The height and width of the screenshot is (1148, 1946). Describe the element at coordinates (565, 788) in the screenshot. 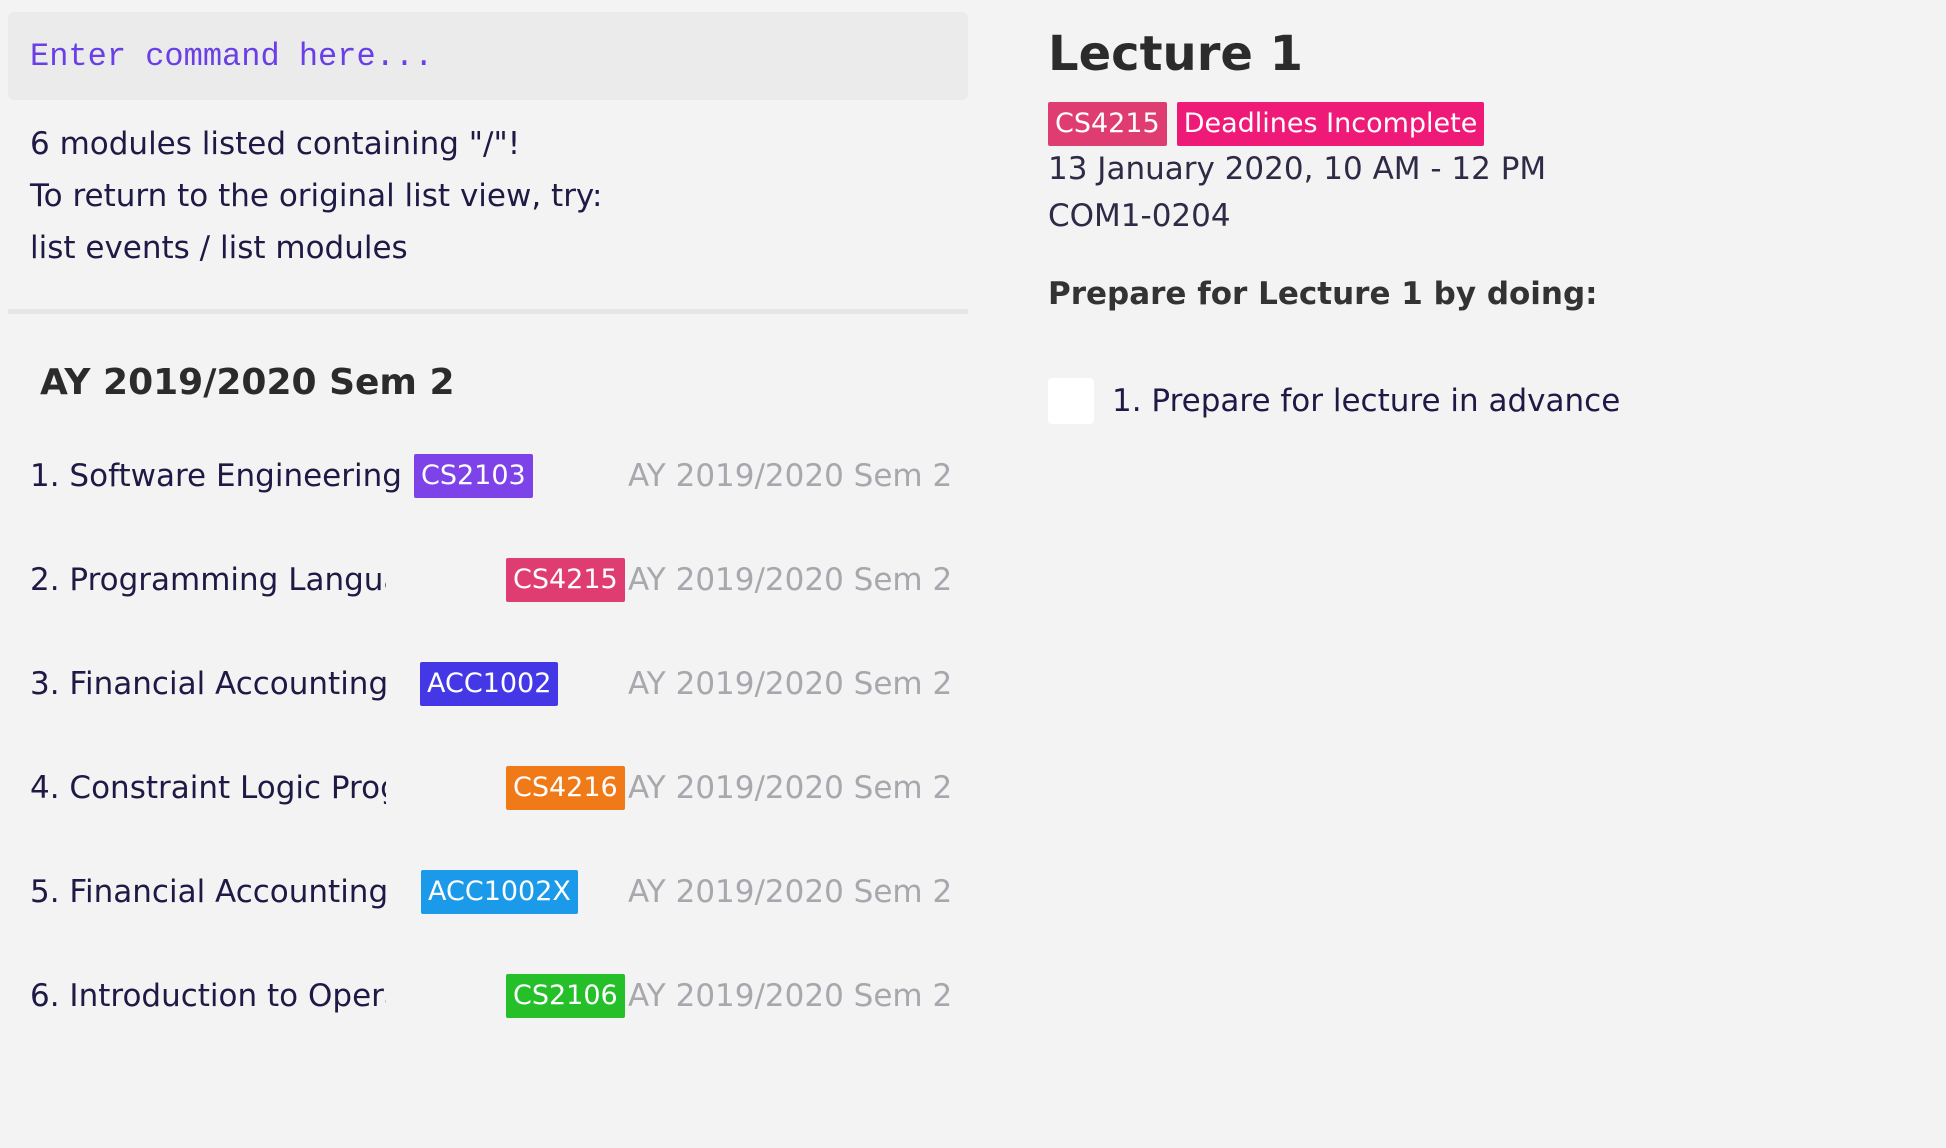

I see `module-code-tag: CS4216` at that location.